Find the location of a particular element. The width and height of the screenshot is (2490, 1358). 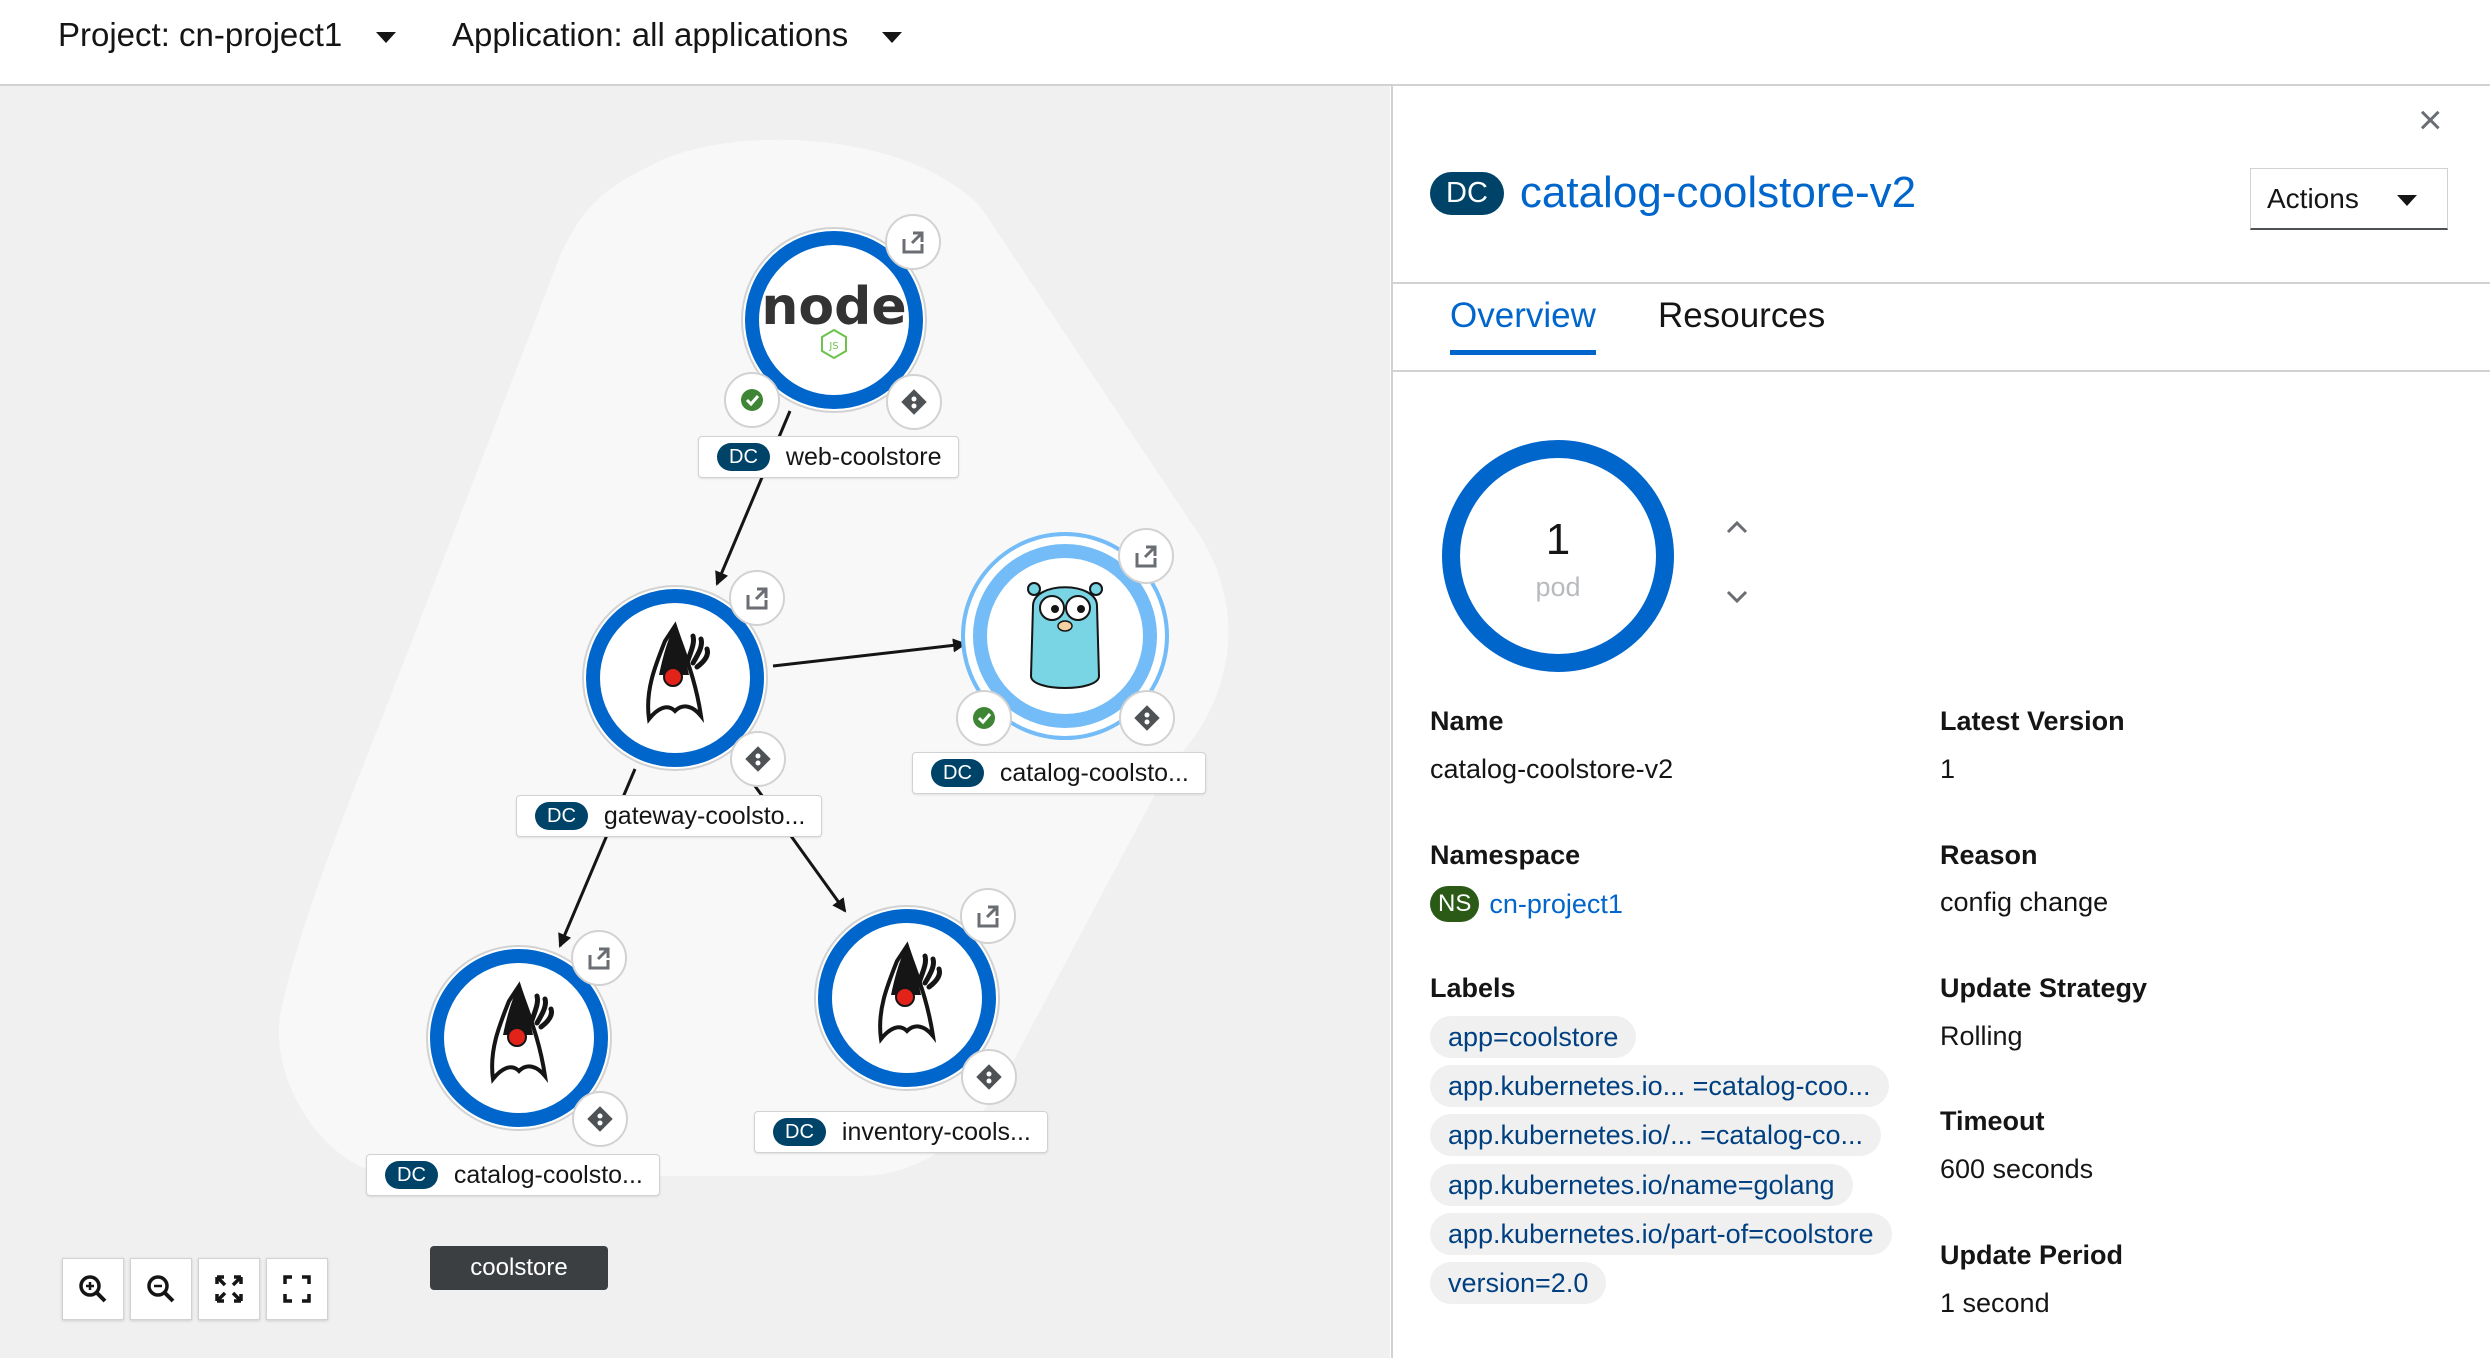

latest-version-value: 1 is located at coordinates (1948, 769).